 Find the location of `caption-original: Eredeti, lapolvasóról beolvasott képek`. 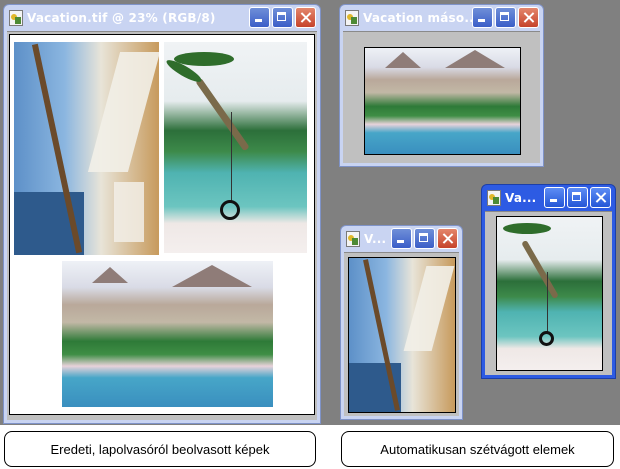

caption-original: Eredeti, lapolvasóról beolvasott képek is located at coordinates (160, 449).